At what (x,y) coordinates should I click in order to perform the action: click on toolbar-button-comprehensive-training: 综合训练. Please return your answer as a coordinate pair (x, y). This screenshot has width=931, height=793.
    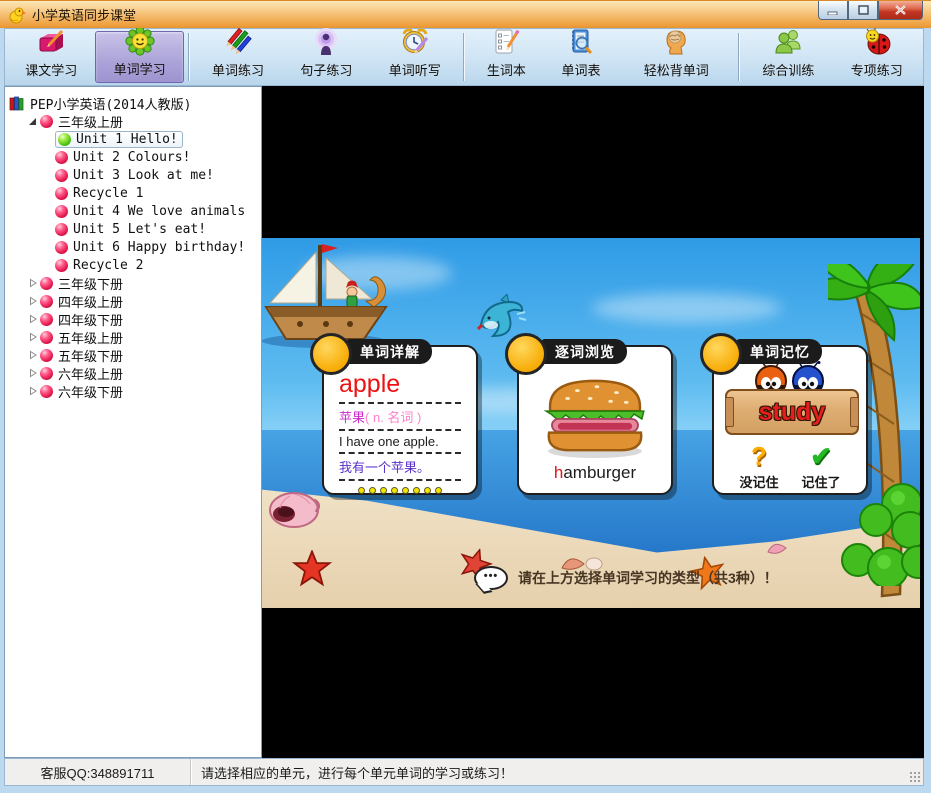
    Looking at the image, I should click on (788, 56).